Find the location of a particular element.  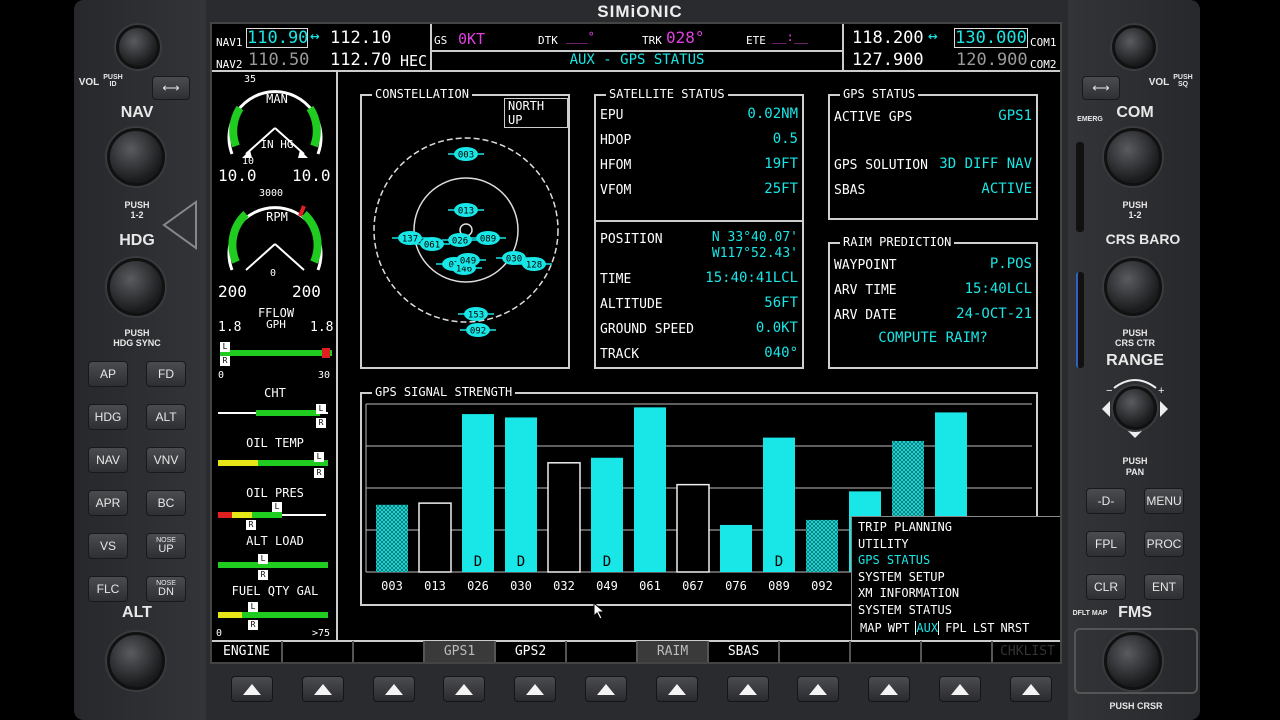

alt-knob is located at coordinates (136, 661).